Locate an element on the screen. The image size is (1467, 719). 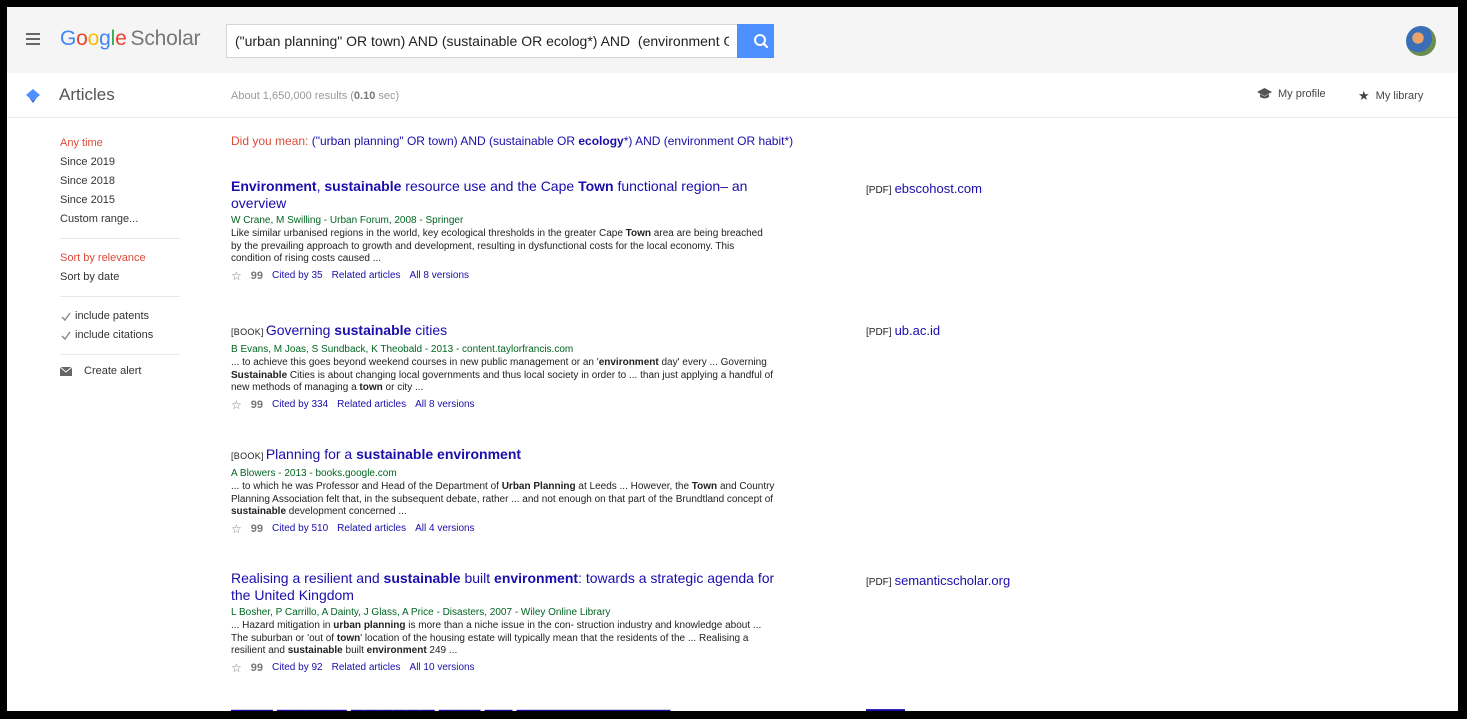
all-versions-link: All 4 versions is located at coordinates (444, 528).